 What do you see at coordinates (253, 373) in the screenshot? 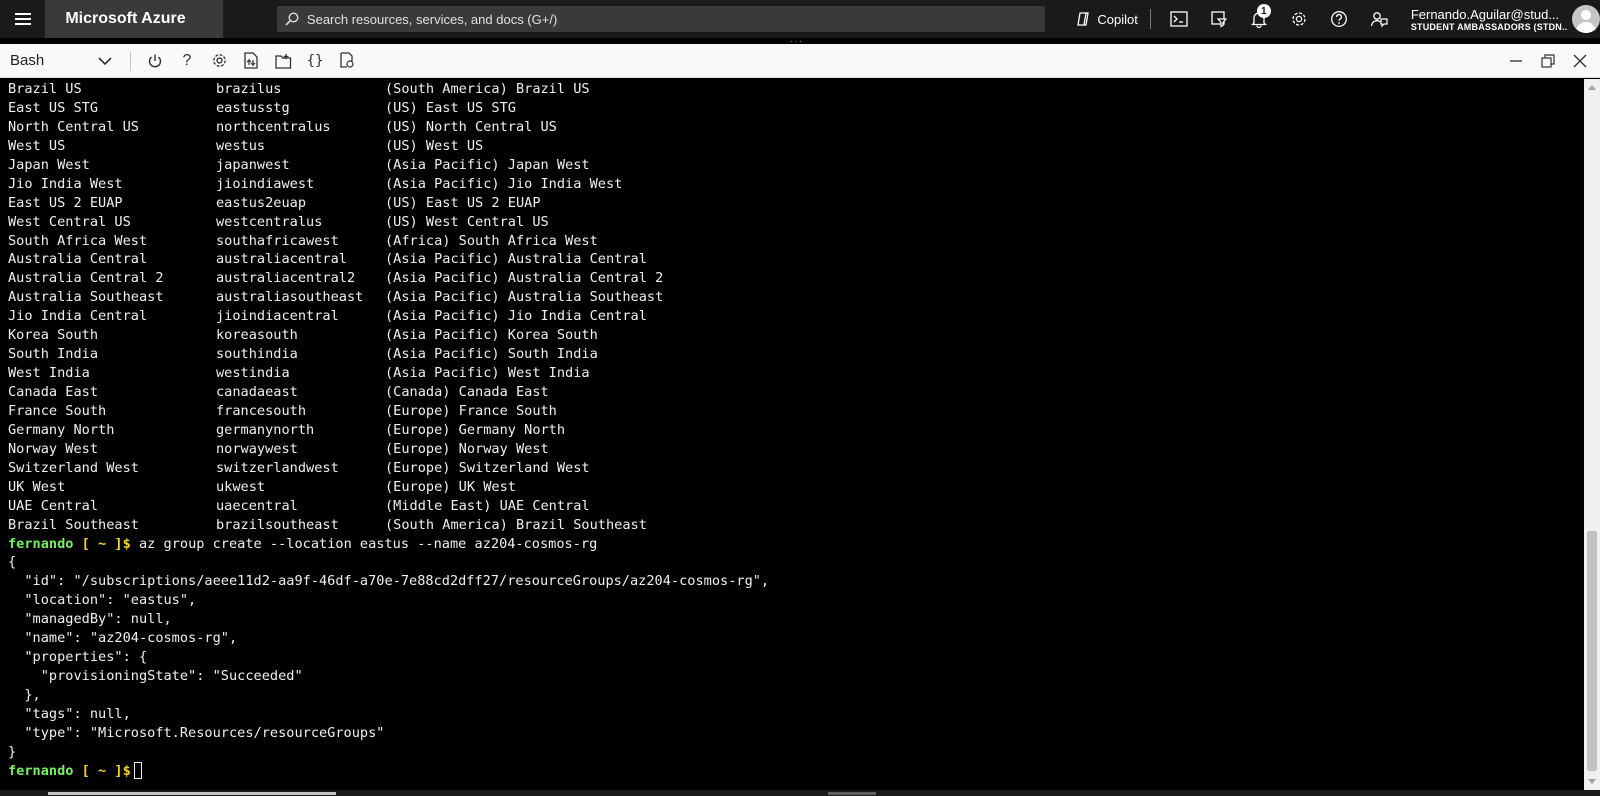
I see `region-name: westindia` at bounding box center [253, 373].